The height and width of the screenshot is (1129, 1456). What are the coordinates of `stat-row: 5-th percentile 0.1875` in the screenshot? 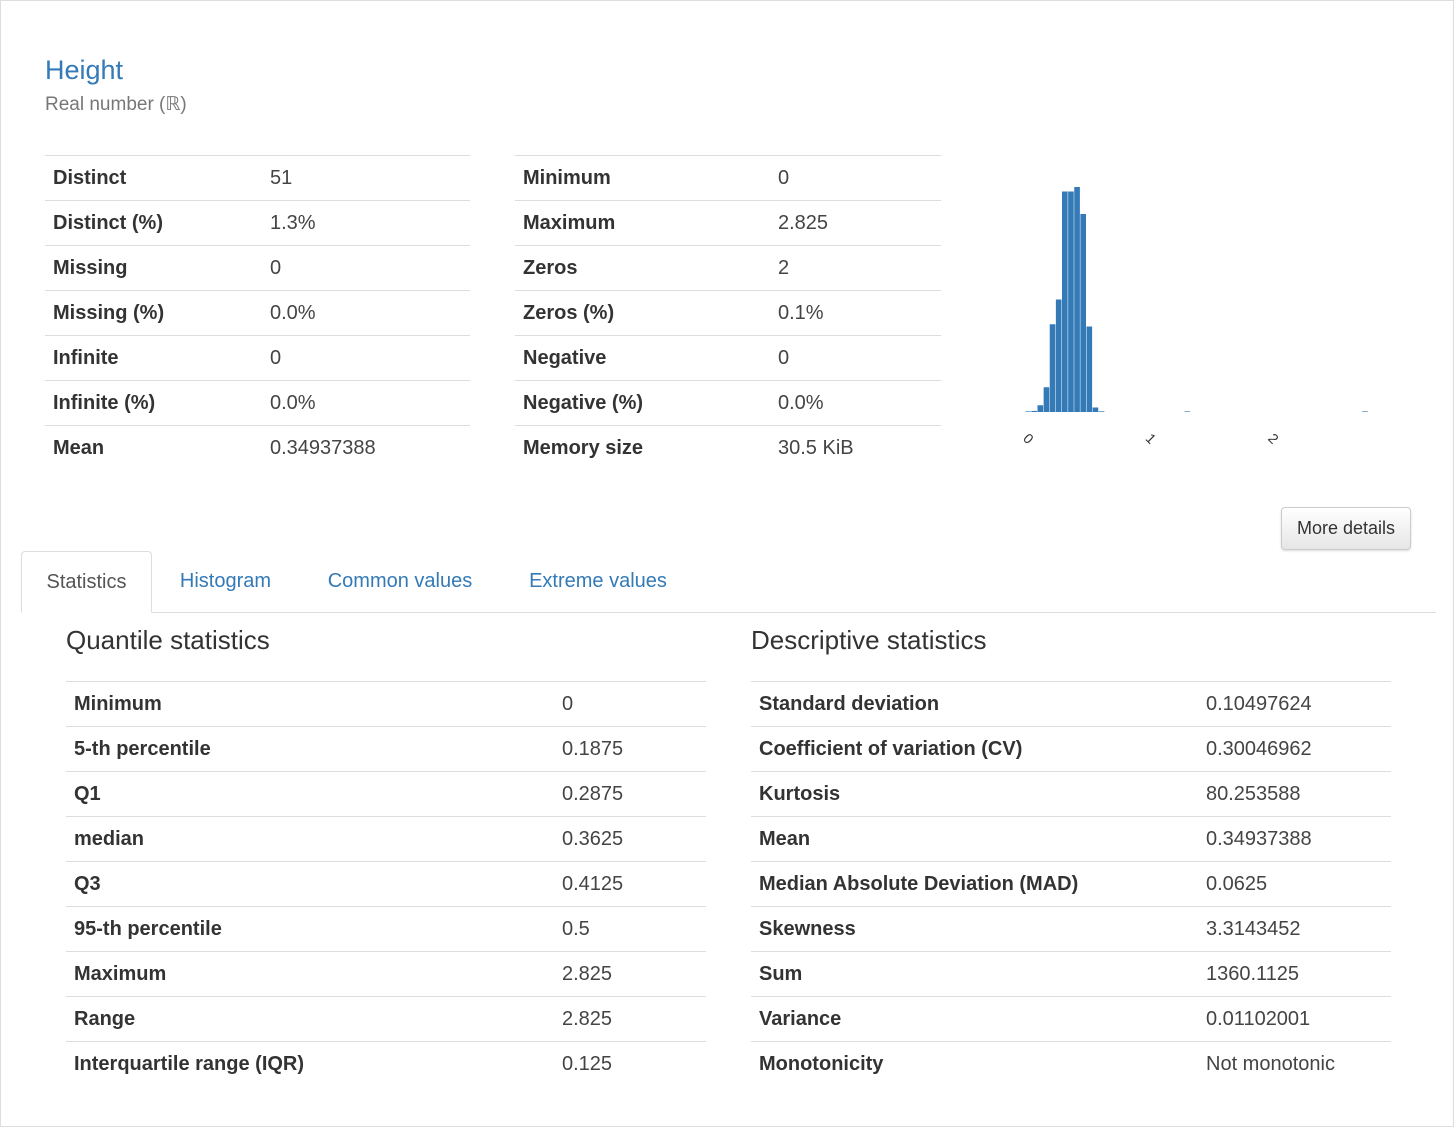 It's located at (386, 749).